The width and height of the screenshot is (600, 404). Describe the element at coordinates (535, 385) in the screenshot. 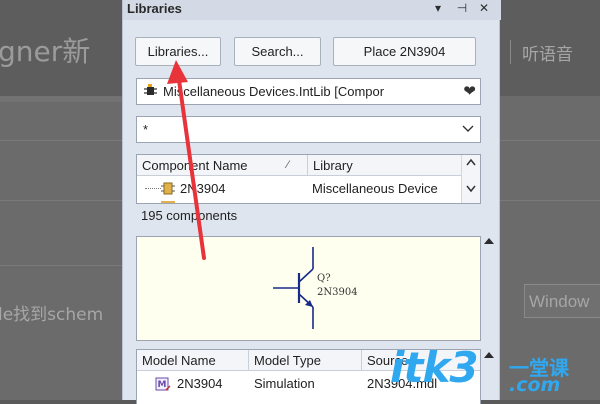

I see `watermark-domain: .com` at that location.